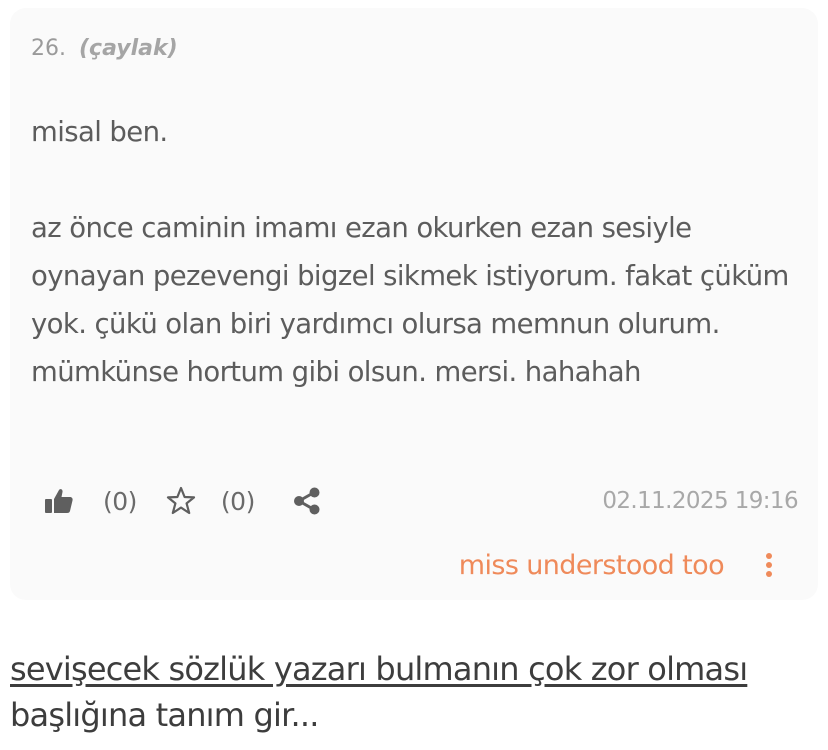  I want to click on favorite-button: (0), so click(210, 501).